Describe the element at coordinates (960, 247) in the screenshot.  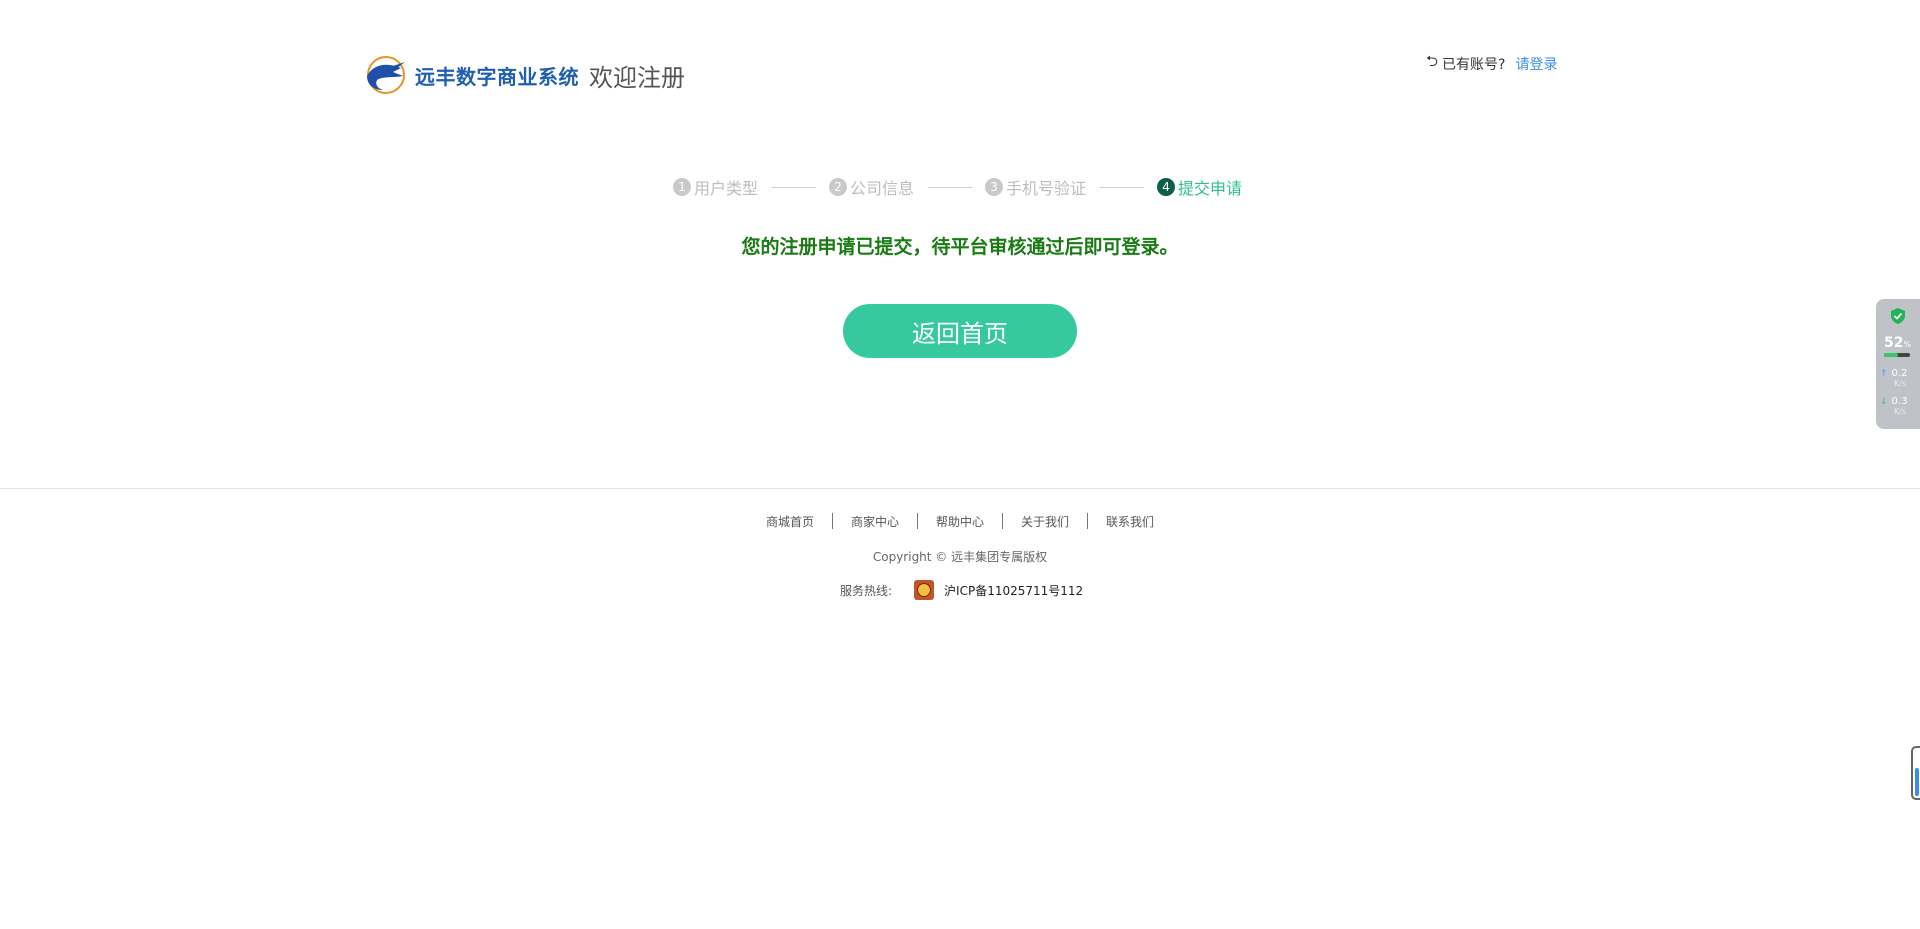
I see `success-message: 您的注册申请已提交，待平台审核通过后即可登录。` at that location.